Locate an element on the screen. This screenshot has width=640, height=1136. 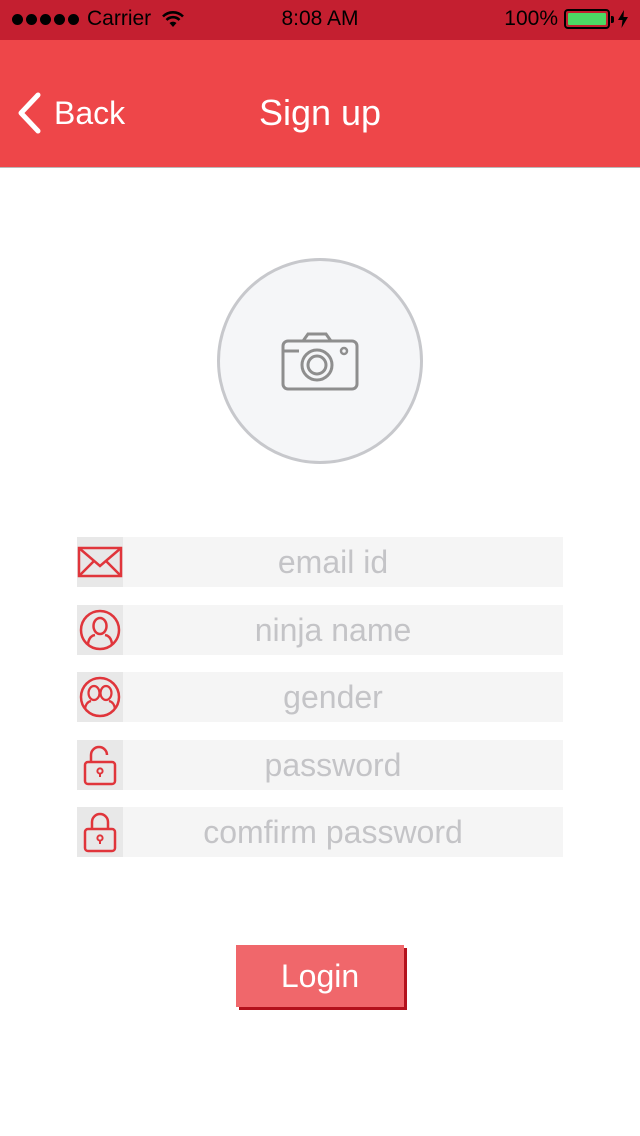
confirm-password-field-icon-box is located at coordinates (100, 832).